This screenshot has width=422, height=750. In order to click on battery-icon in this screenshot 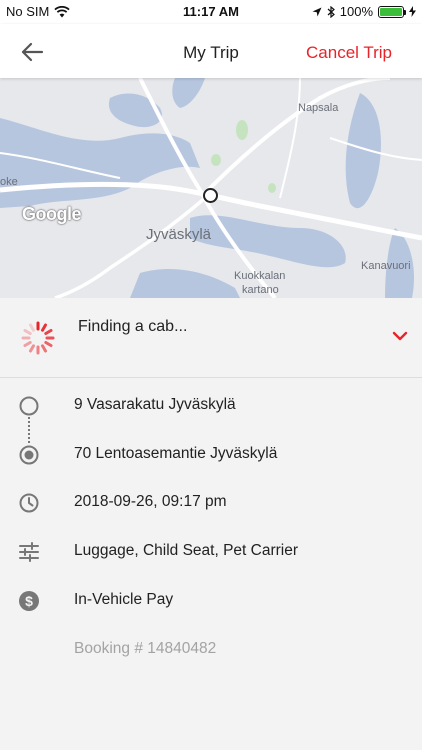, I will do `click(392, 11)`.